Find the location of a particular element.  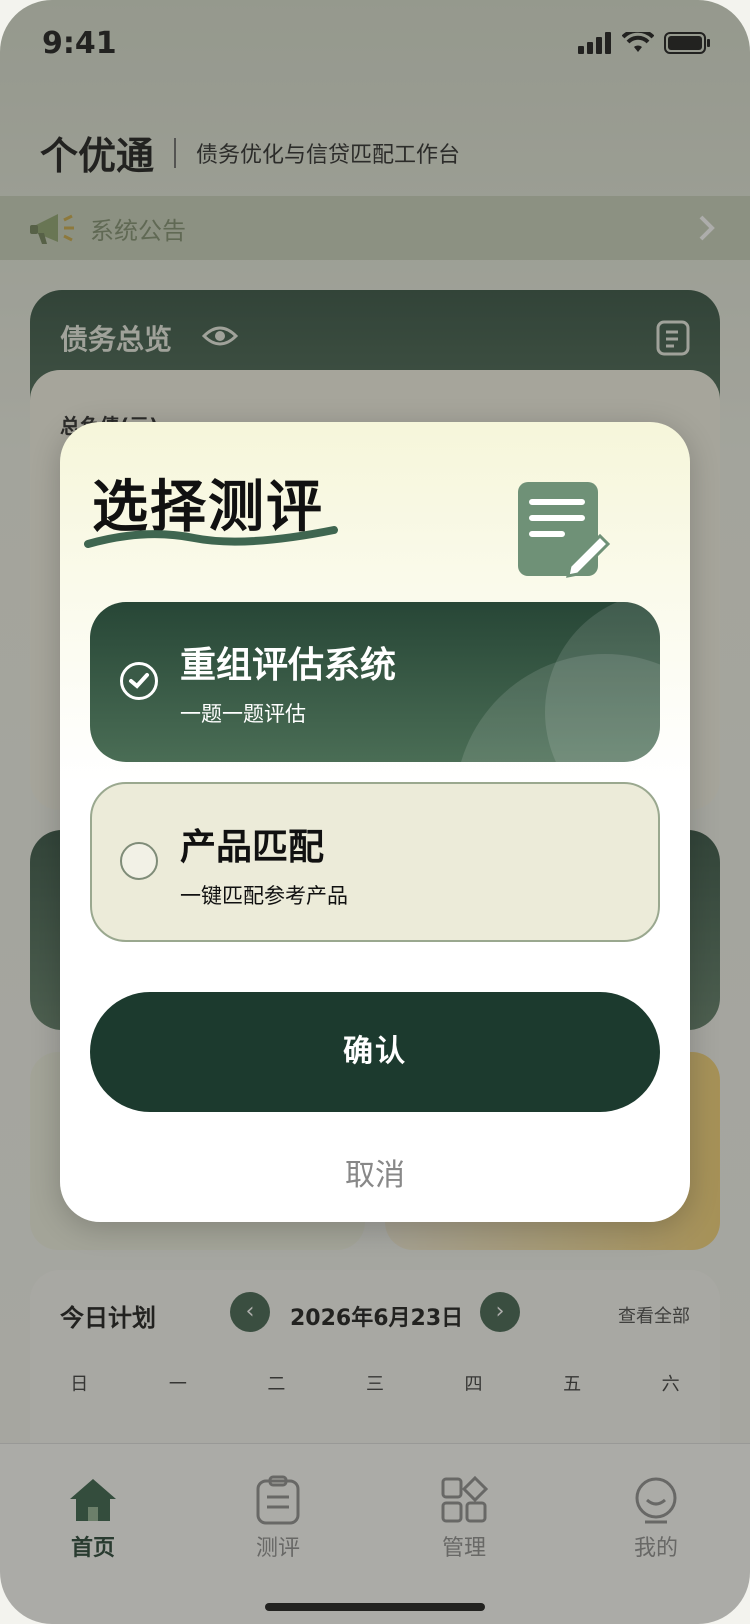

option-desc: 一题一题评估 is located at coordinates (243, 714).